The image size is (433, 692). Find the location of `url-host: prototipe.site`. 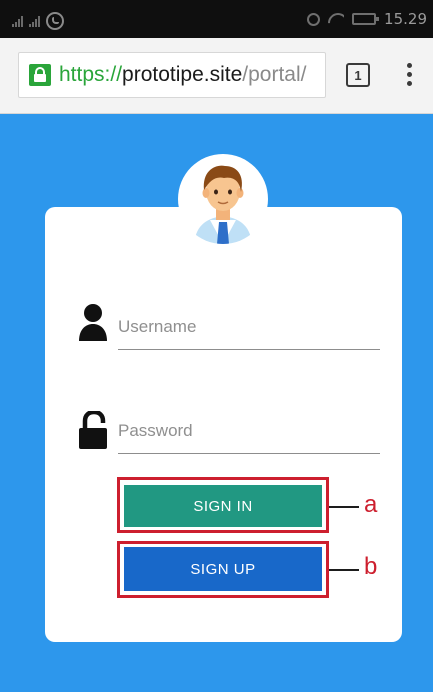

url-host: prototipe.site is located at coordinates (182, 74).